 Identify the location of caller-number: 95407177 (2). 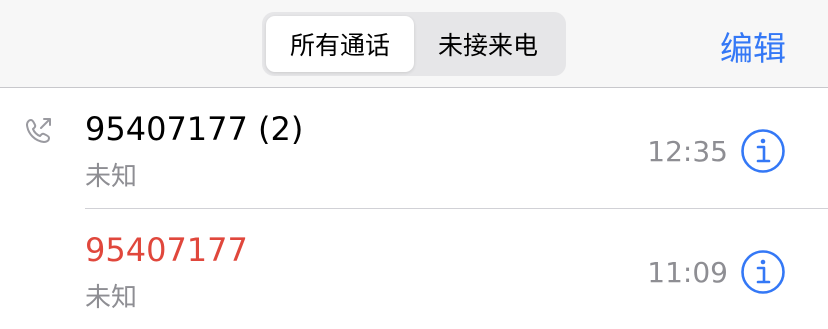
(194, 129).